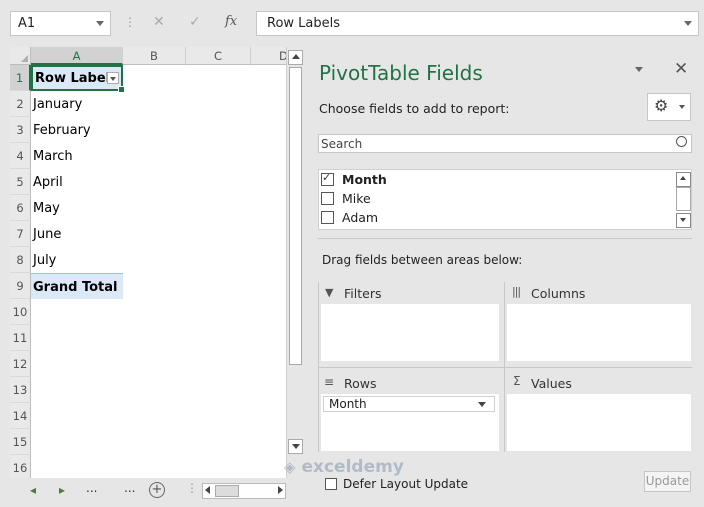 This screenshot has width=704, height=507. I want to click on row-header: 2, so click(20, 104).